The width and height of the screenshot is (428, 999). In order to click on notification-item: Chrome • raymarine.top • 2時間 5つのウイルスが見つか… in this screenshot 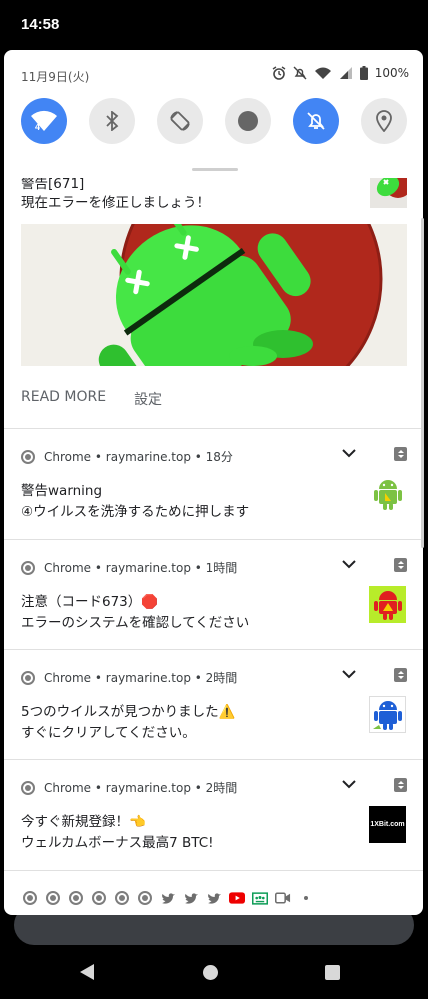, I will do `click(213, 705)`.